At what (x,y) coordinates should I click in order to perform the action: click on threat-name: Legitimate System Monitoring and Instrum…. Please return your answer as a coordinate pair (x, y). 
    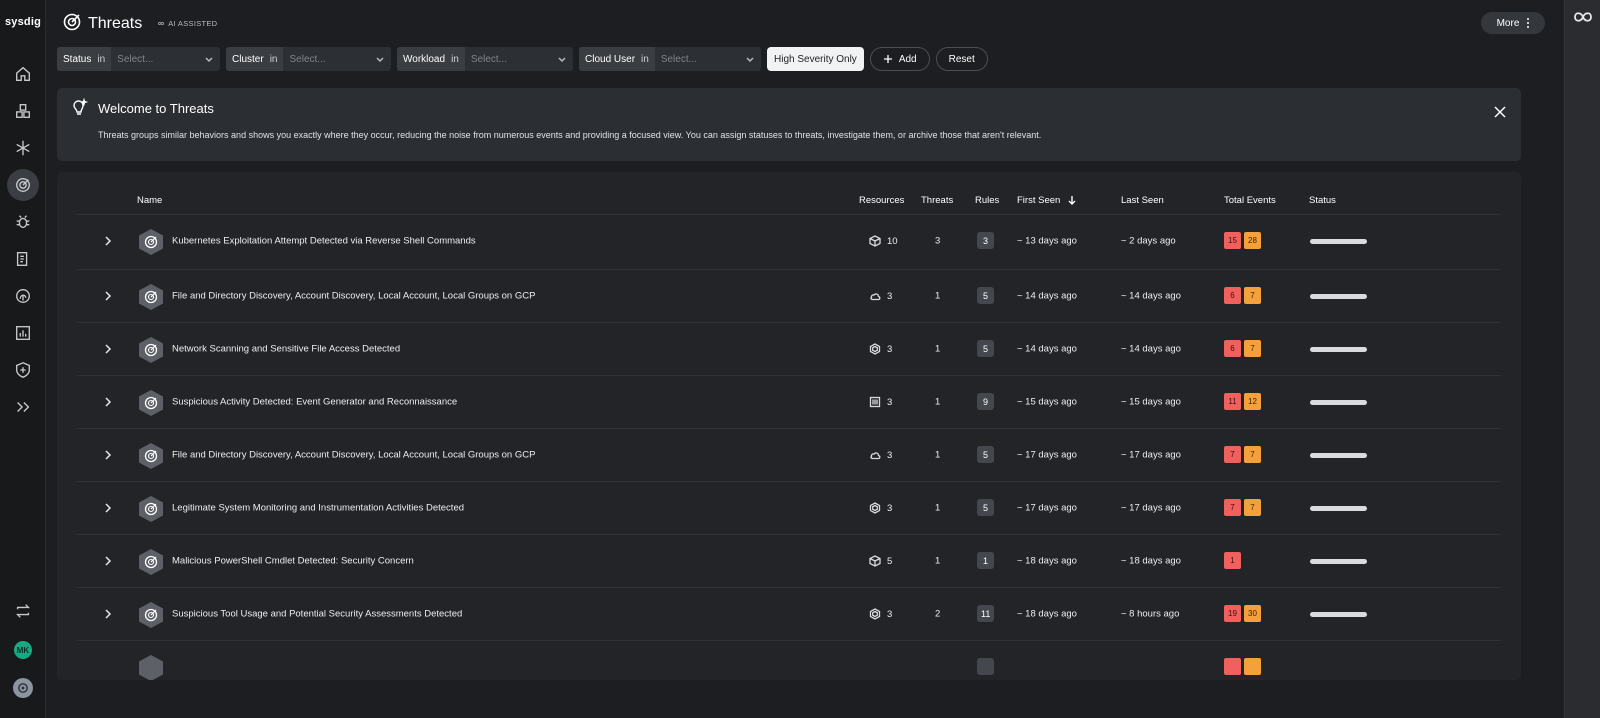
    Looking at the image, I should click on (318, 508).